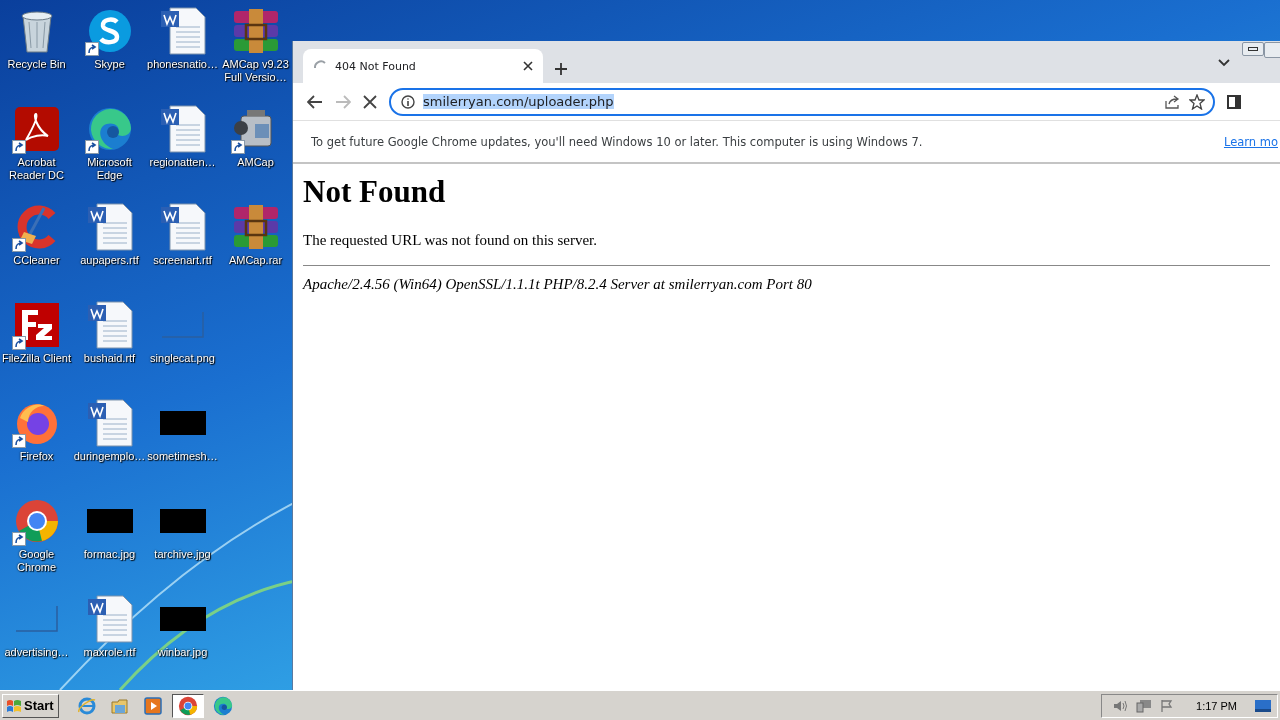  Describe the element at coordinates (109, 169) in the screenshot. I see `desktop-icon-label: Microsoft Edge` at that location.